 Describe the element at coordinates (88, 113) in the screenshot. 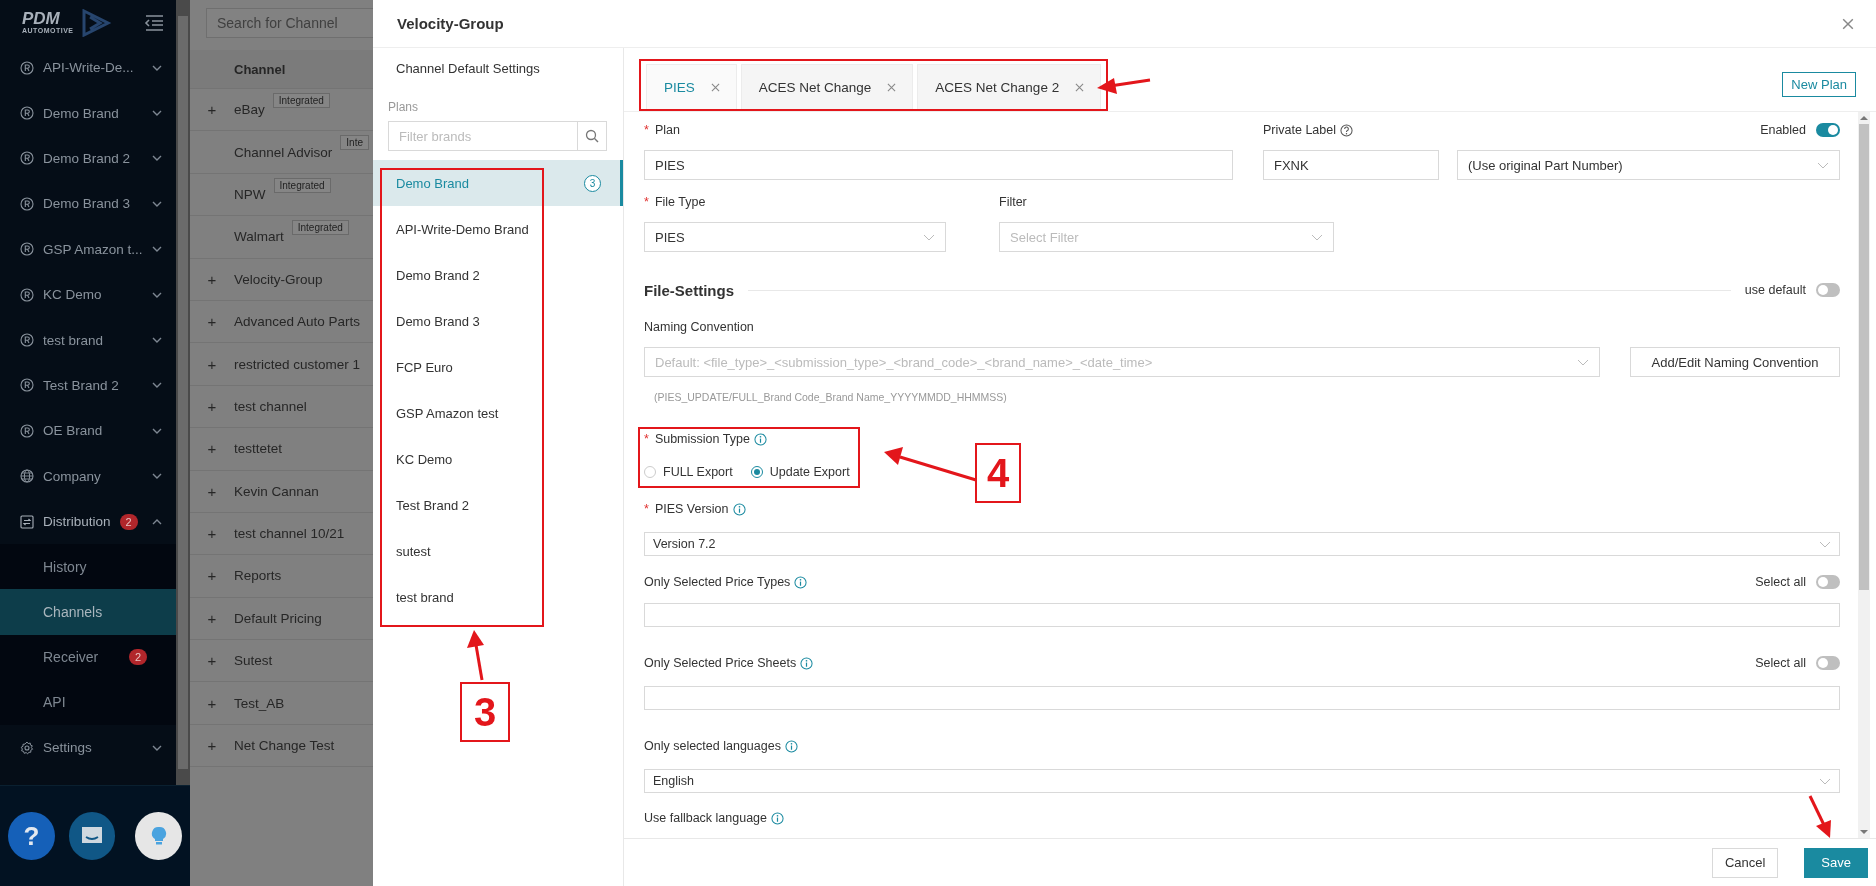

I see `sidebar-item: Demo Brand` at that location.